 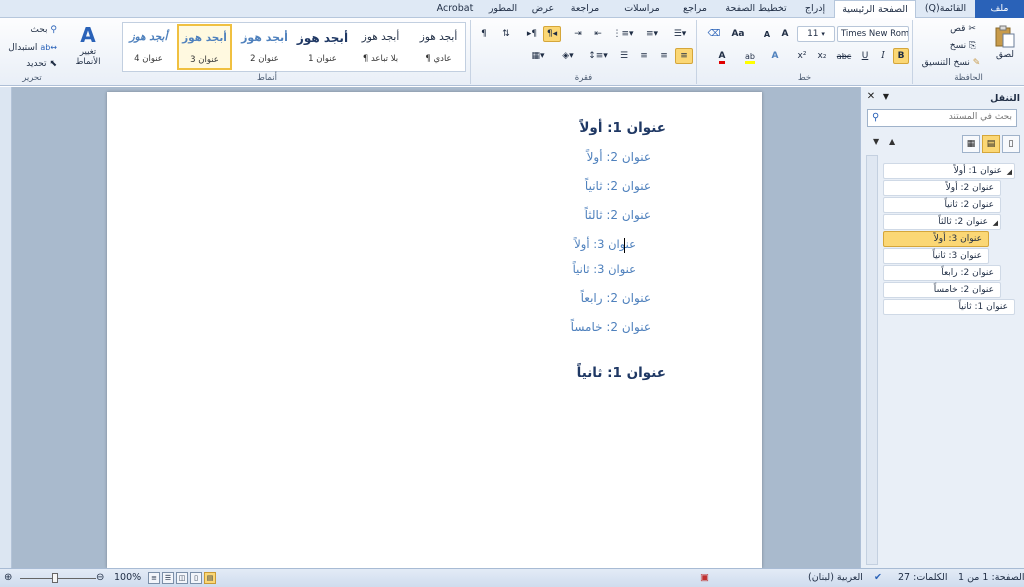 What do you see at coordinates (100, 577) in the screenshot?
I see `zoom-out-icon: ⊖` at bounding box center [100, 577].